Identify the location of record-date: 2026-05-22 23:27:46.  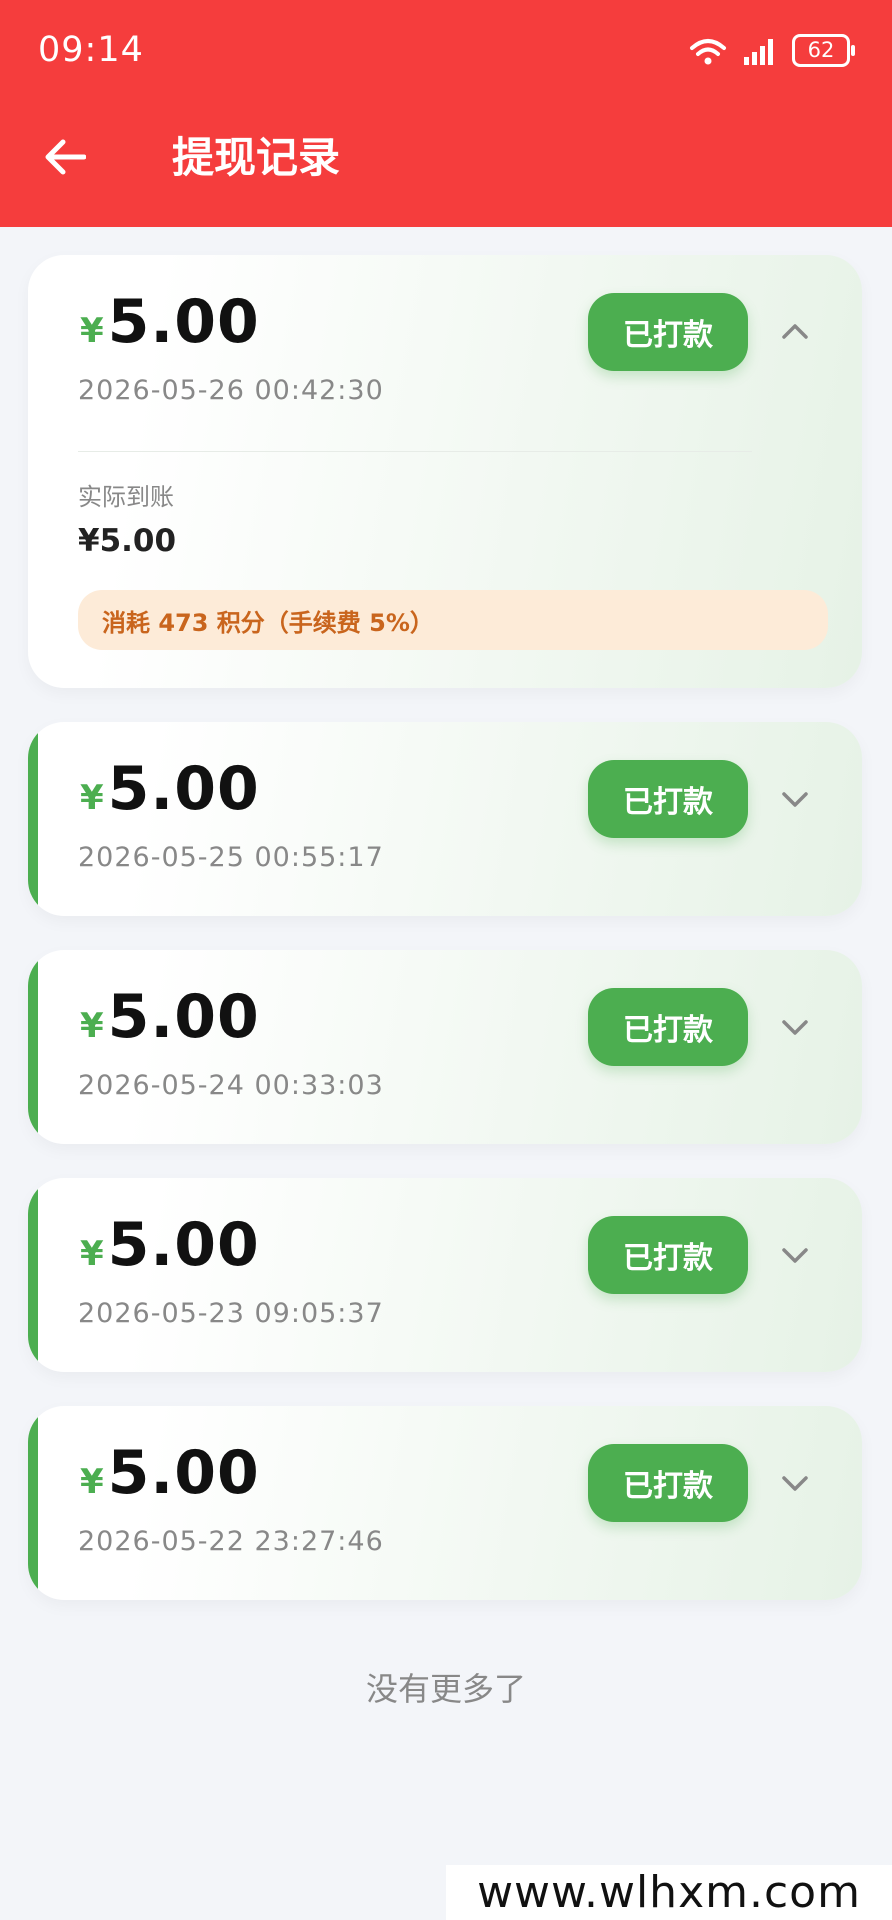
(231, 1541).